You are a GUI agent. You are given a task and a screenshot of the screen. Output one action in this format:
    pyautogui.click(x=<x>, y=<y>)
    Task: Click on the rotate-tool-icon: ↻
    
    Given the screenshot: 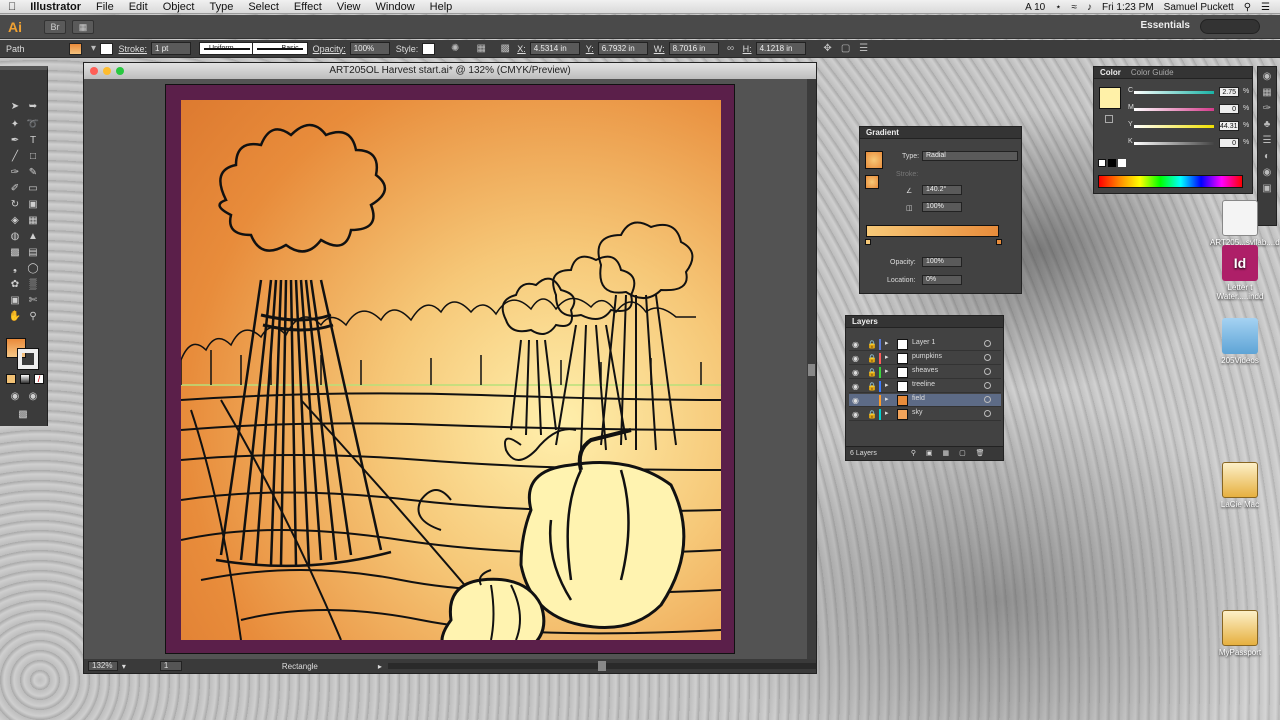 What is the action you would take?
    pyautogui.click(x=15, y=205)
    